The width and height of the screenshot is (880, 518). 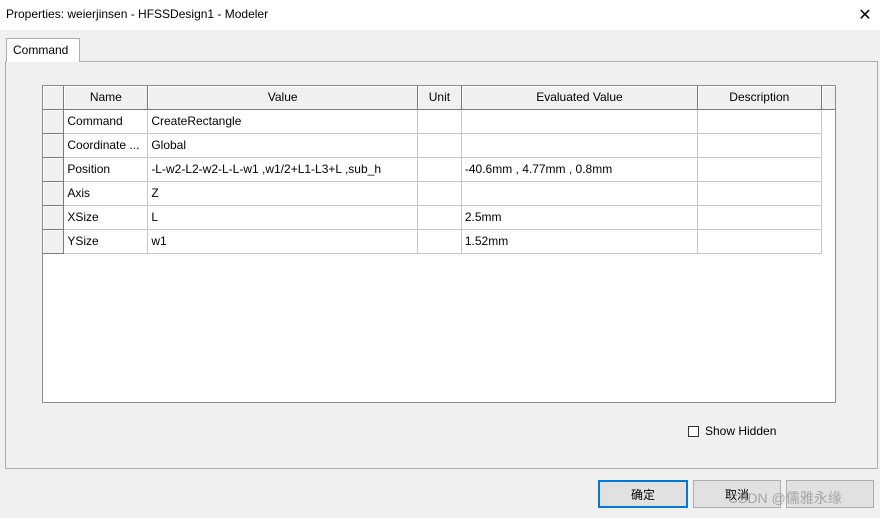 What do you see at coordinates (106, 98) in the screenshot?
I see `column-header-name: Name` at bounding box center [106, 98].